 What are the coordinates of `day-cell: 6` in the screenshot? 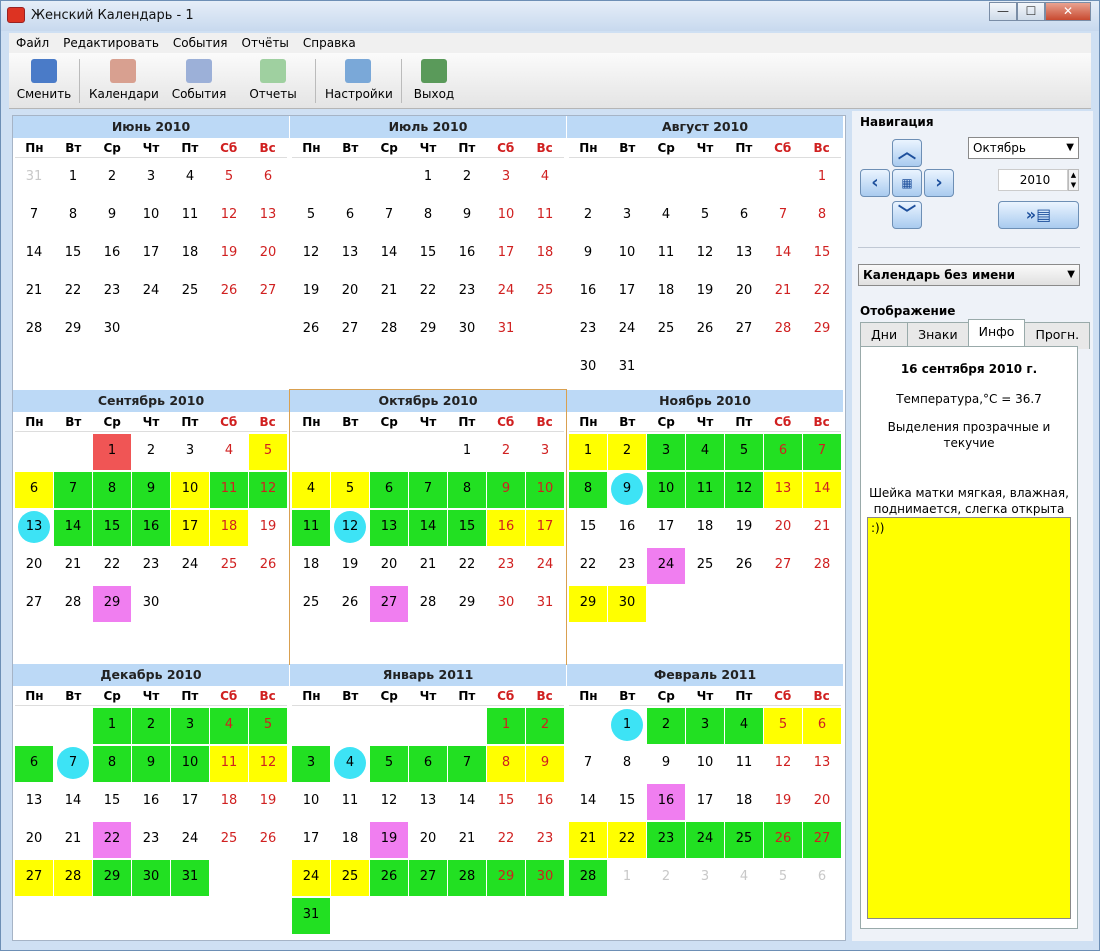 It's located at (389, 490).